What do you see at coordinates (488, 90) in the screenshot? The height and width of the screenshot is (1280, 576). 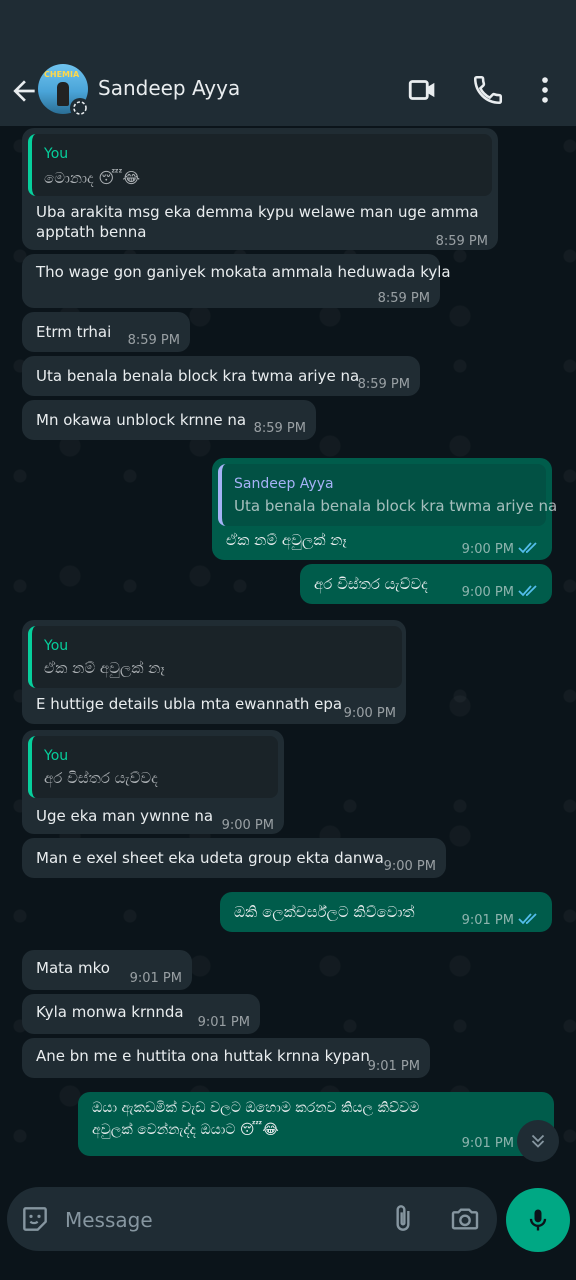 I see `phone-icon` at bounding box center [488, 90].